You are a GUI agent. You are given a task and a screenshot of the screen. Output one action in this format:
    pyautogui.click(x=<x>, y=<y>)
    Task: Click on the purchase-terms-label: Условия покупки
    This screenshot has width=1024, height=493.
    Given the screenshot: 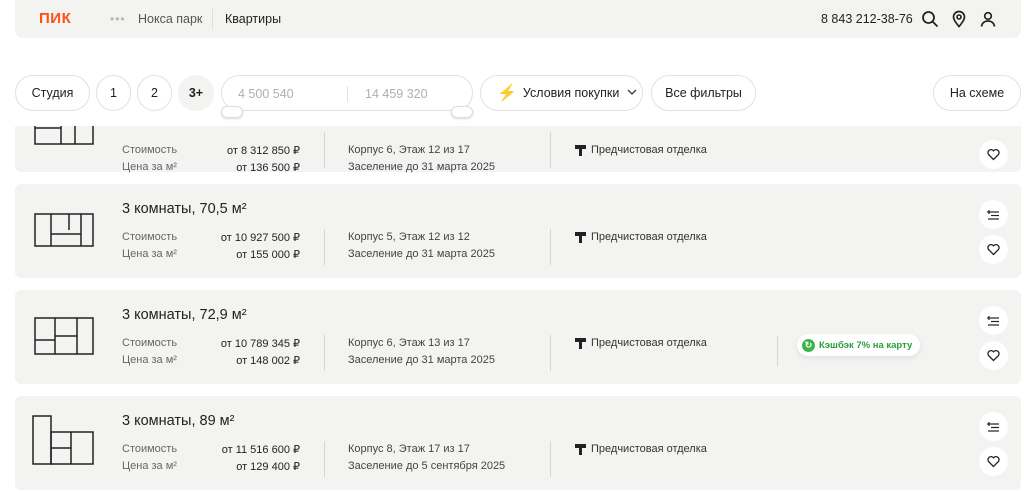 What is the action you would take?
    pyautogui.click(x=571, y=93)
    